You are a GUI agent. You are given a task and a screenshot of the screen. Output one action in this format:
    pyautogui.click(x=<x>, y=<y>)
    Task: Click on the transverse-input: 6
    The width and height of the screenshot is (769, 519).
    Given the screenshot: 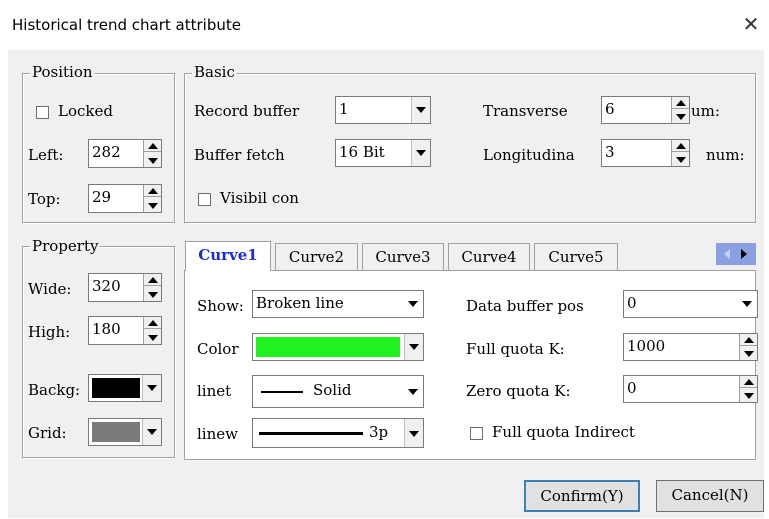 What is the action you would take?
    pyautogui.click(x=645, y=110)
    